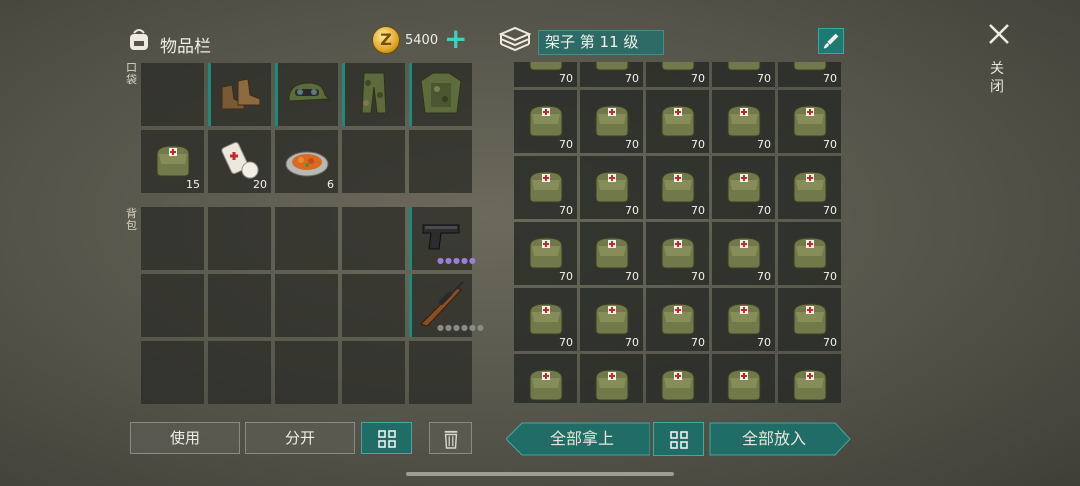 This screenshot has width=1080, height=486. I want to click on brush-icon, so click(831, 41).